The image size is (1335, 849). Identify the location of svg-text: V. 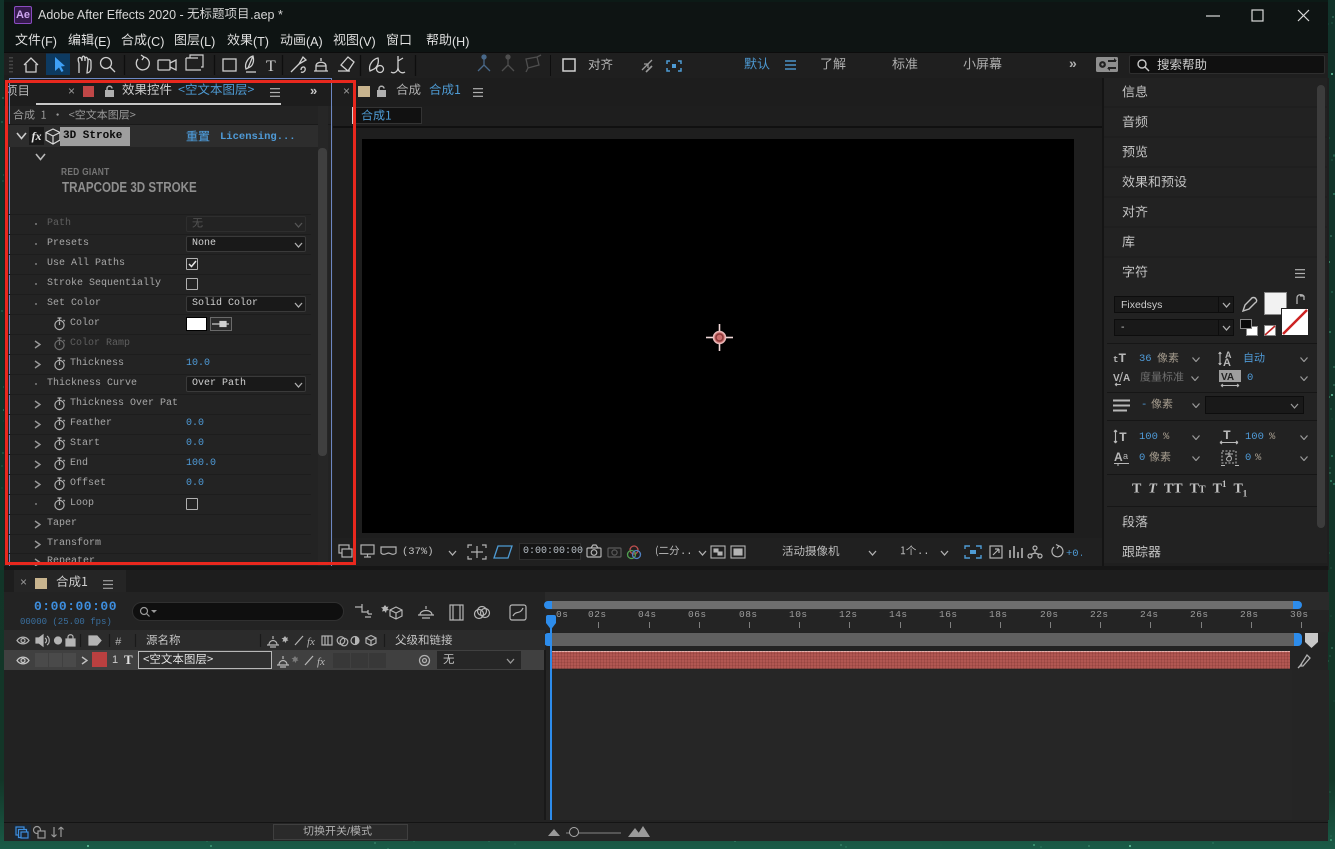
(1116, 378).